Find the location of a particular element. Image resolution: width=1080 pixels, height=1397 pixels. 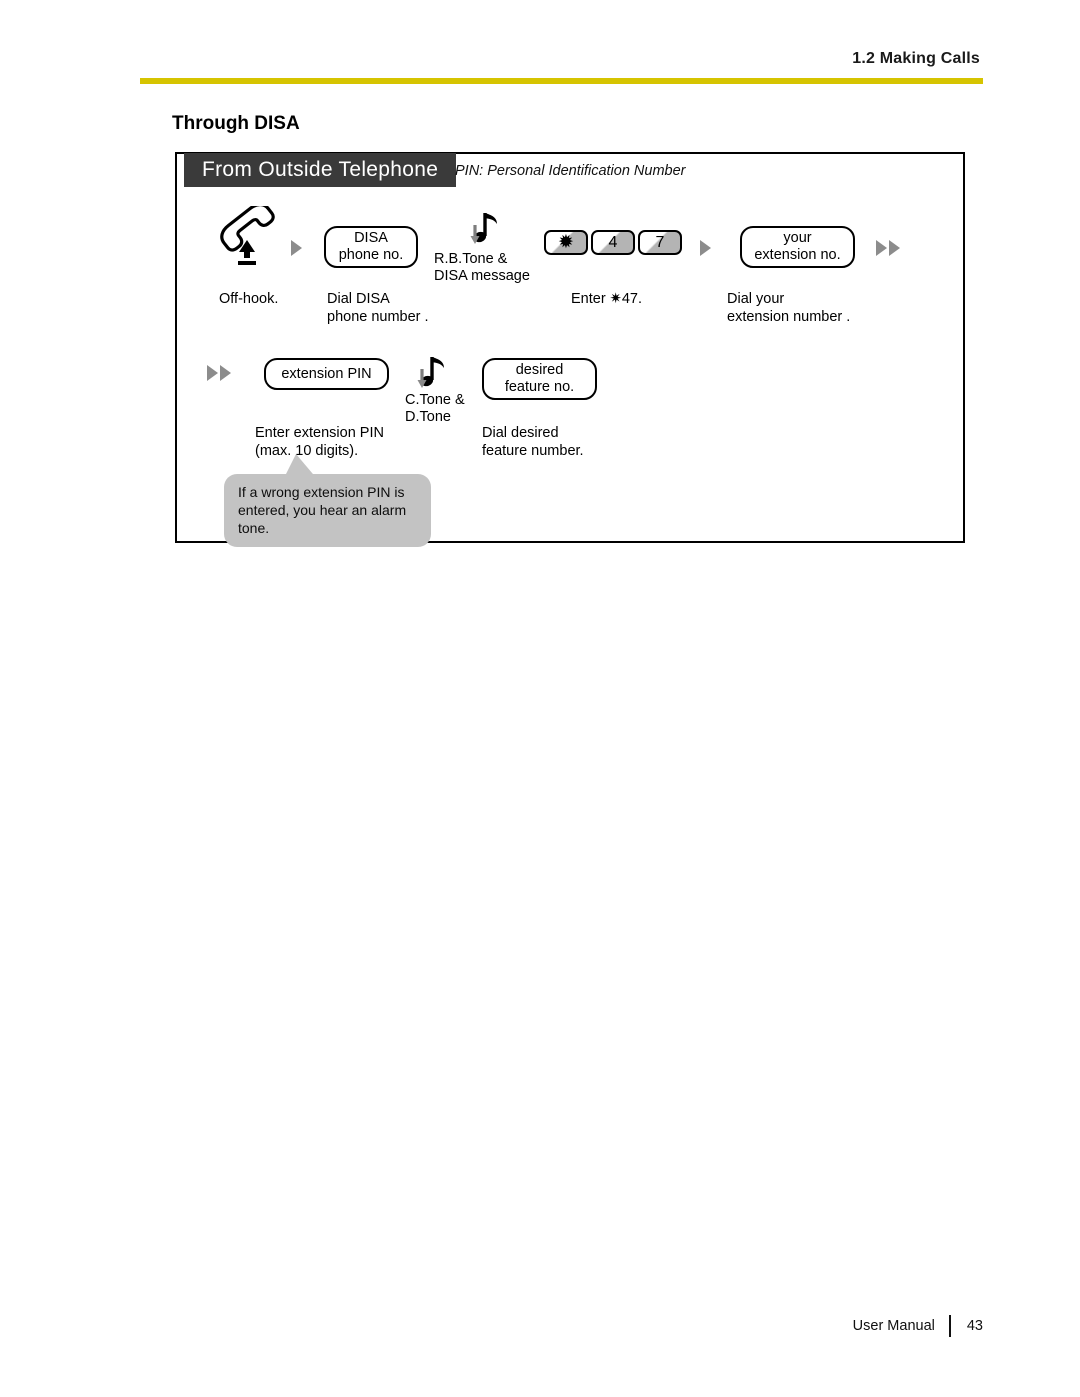

your-extension-number-key: your extension no. is located at coordinates (797, 247).